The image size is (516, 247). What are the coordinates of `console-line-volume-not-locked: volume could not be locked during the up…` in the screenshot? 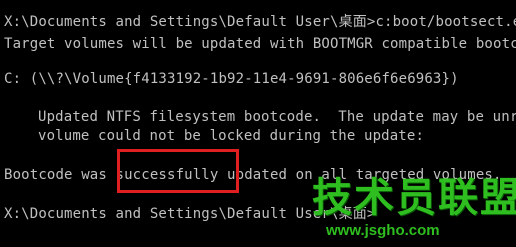 It's located at (231, 136).